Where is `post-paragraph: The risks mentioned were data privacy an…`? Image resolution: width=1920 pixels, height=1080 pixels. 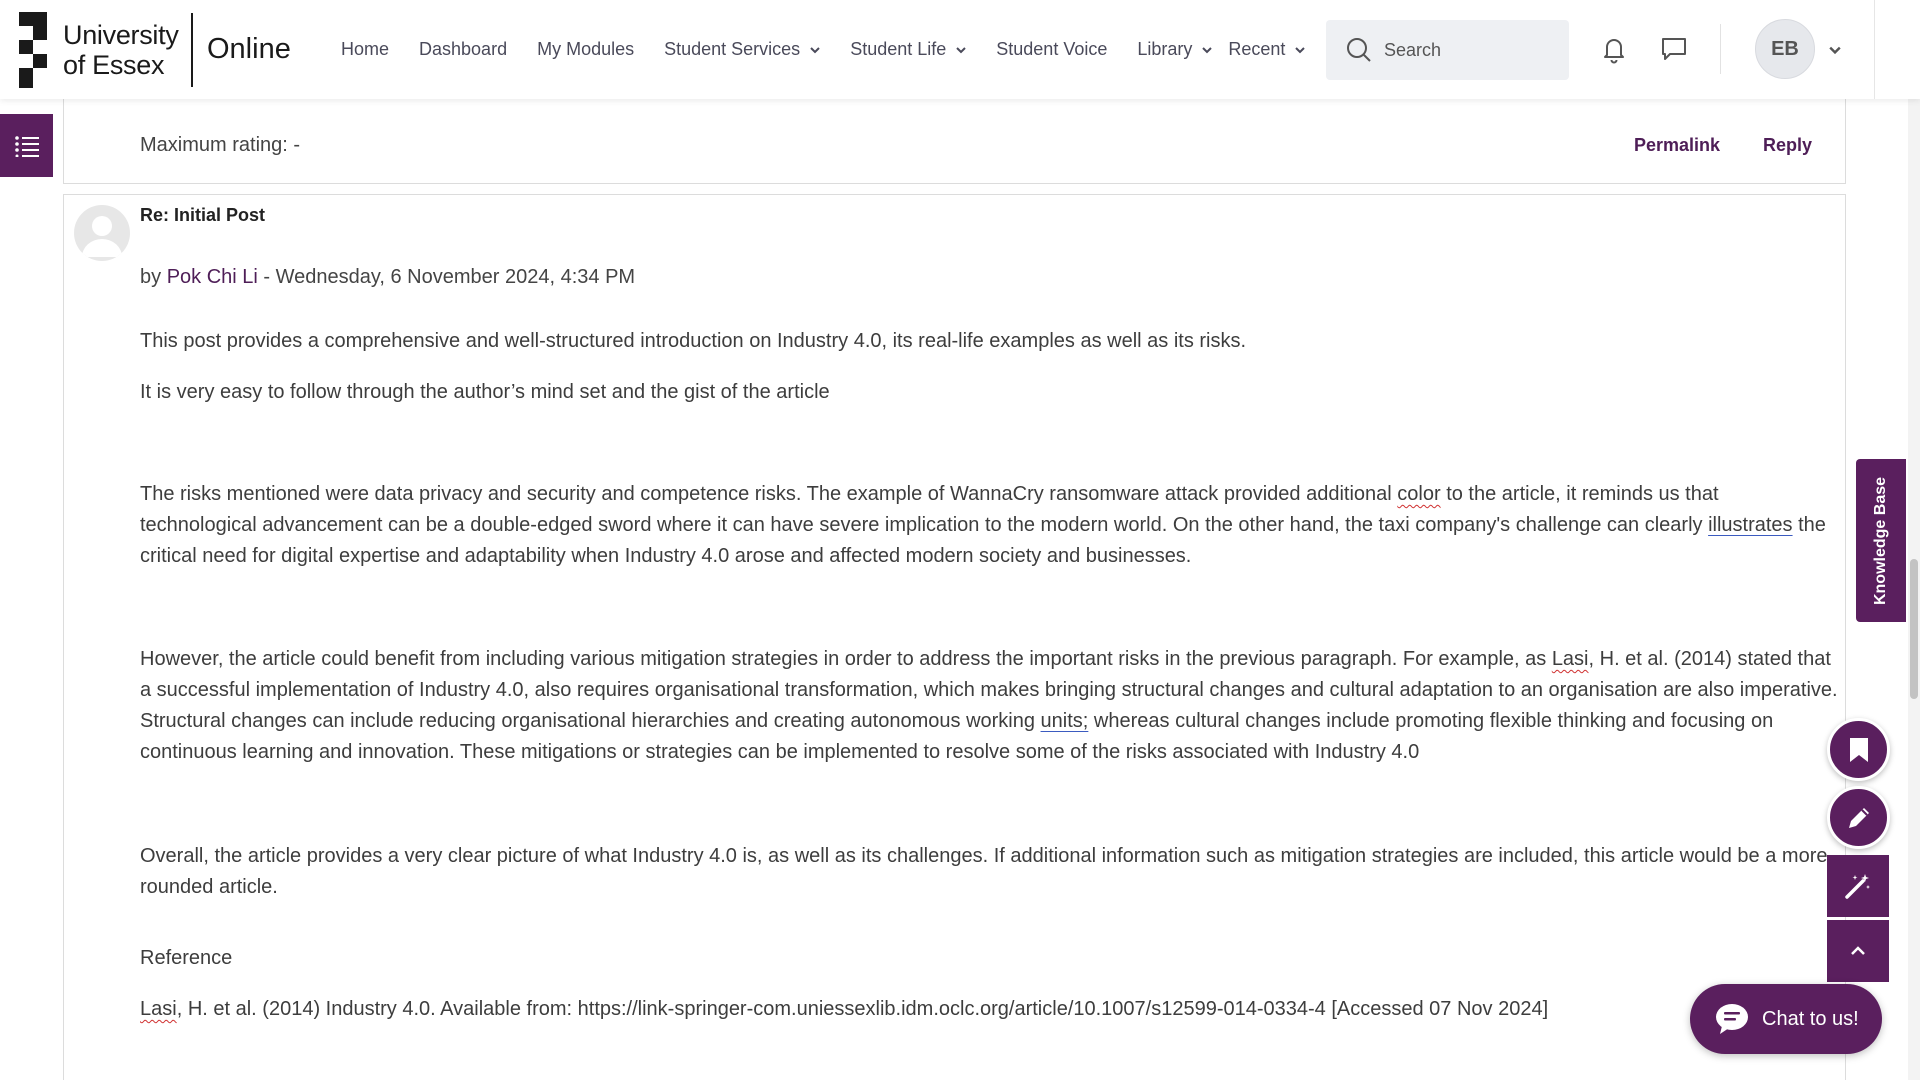
post-paragraph: The risks mentioned were data privacy an… is located at coordinates (990, 525).